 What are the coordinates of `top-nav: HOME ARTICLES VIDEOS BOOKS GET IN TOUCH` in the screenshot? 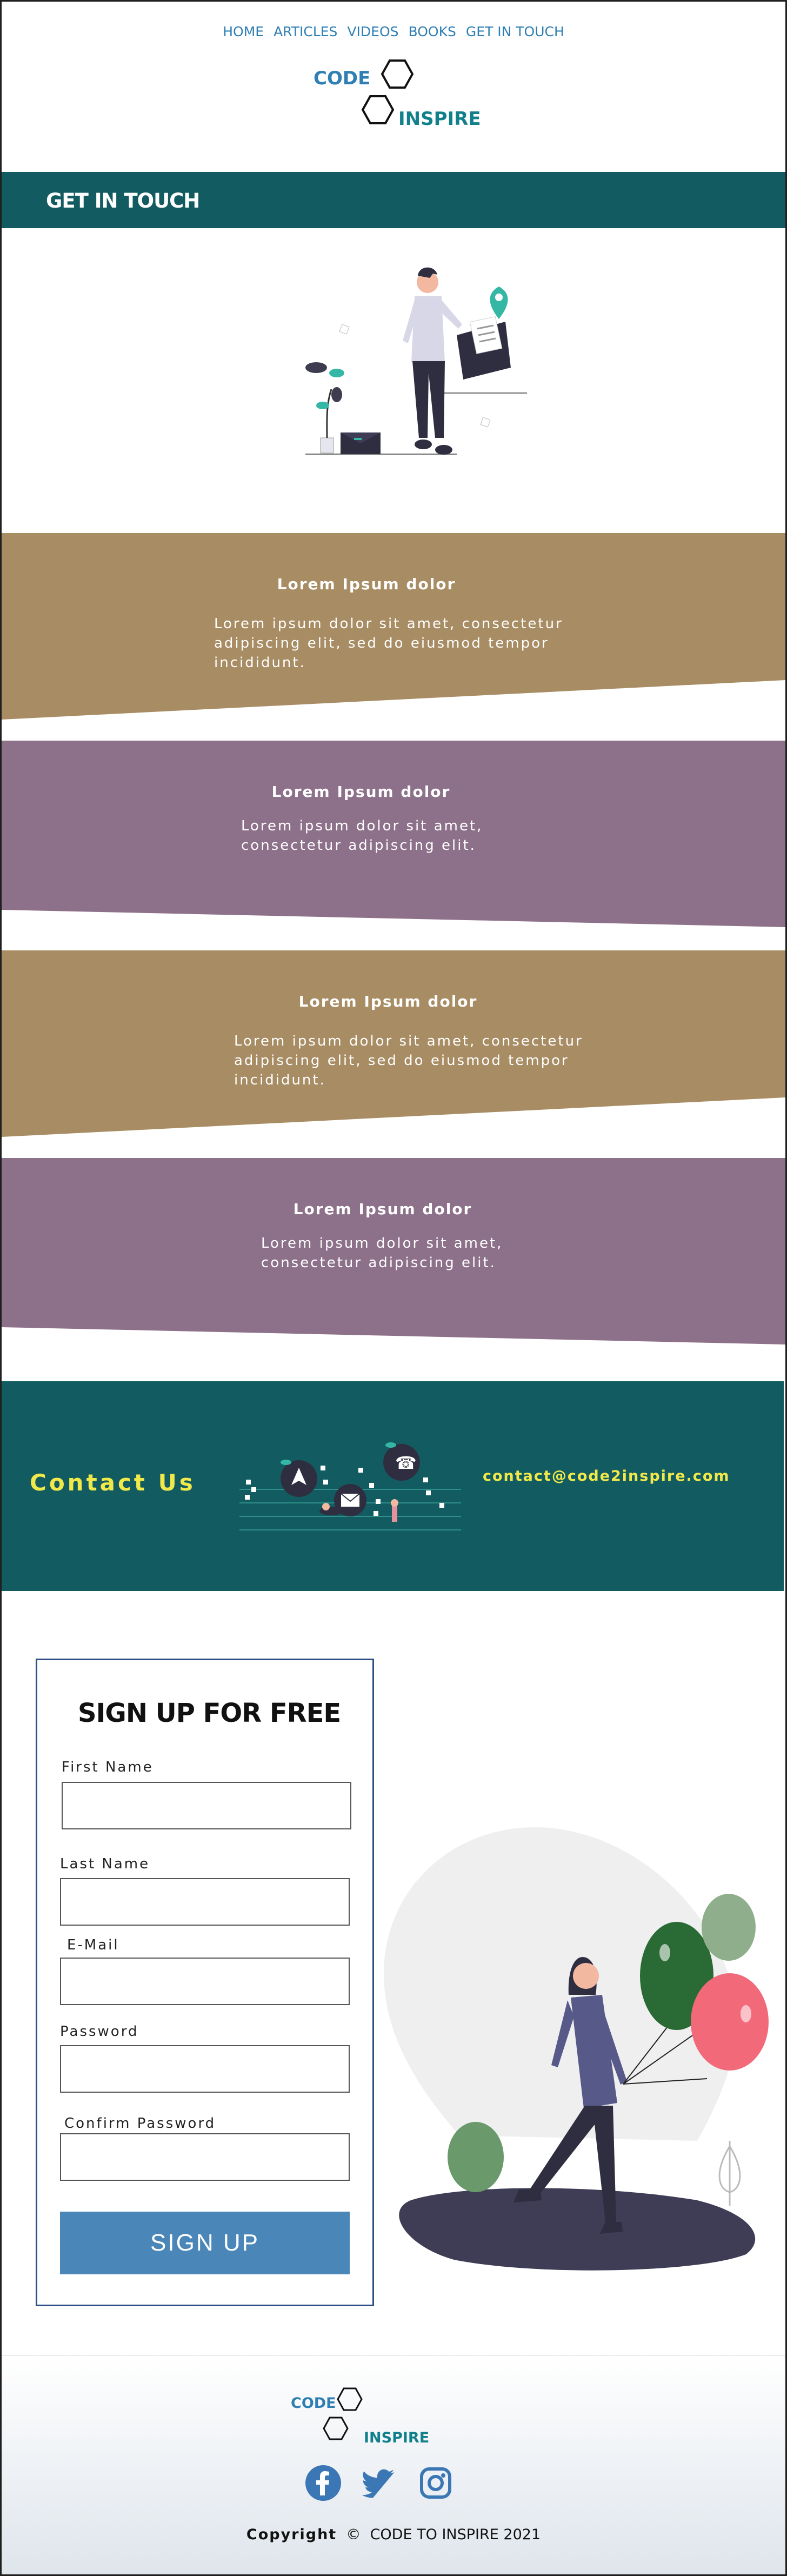 It's located at (393, 31).